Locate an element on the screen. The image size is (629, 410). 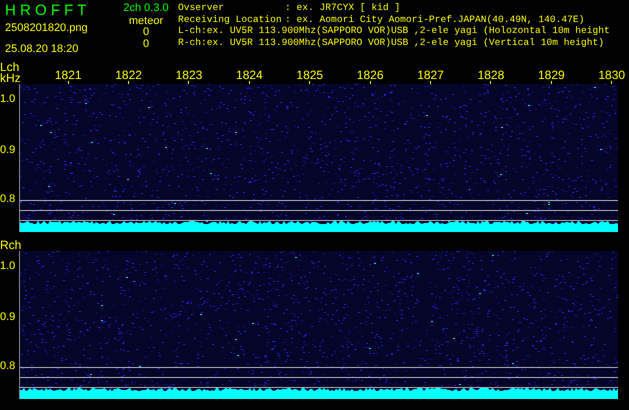
info-label: Receiving Location is located at coordinates (230, 19).